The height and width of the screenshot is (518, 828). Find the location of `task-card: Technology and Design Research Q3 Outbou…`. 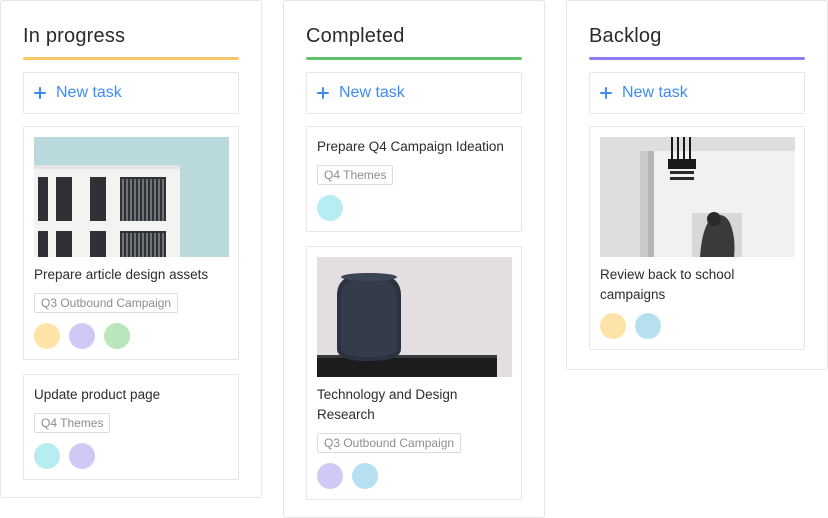

task-card: Technology and Design Research Q3 Outbou… is located at coordinates (414, 373).